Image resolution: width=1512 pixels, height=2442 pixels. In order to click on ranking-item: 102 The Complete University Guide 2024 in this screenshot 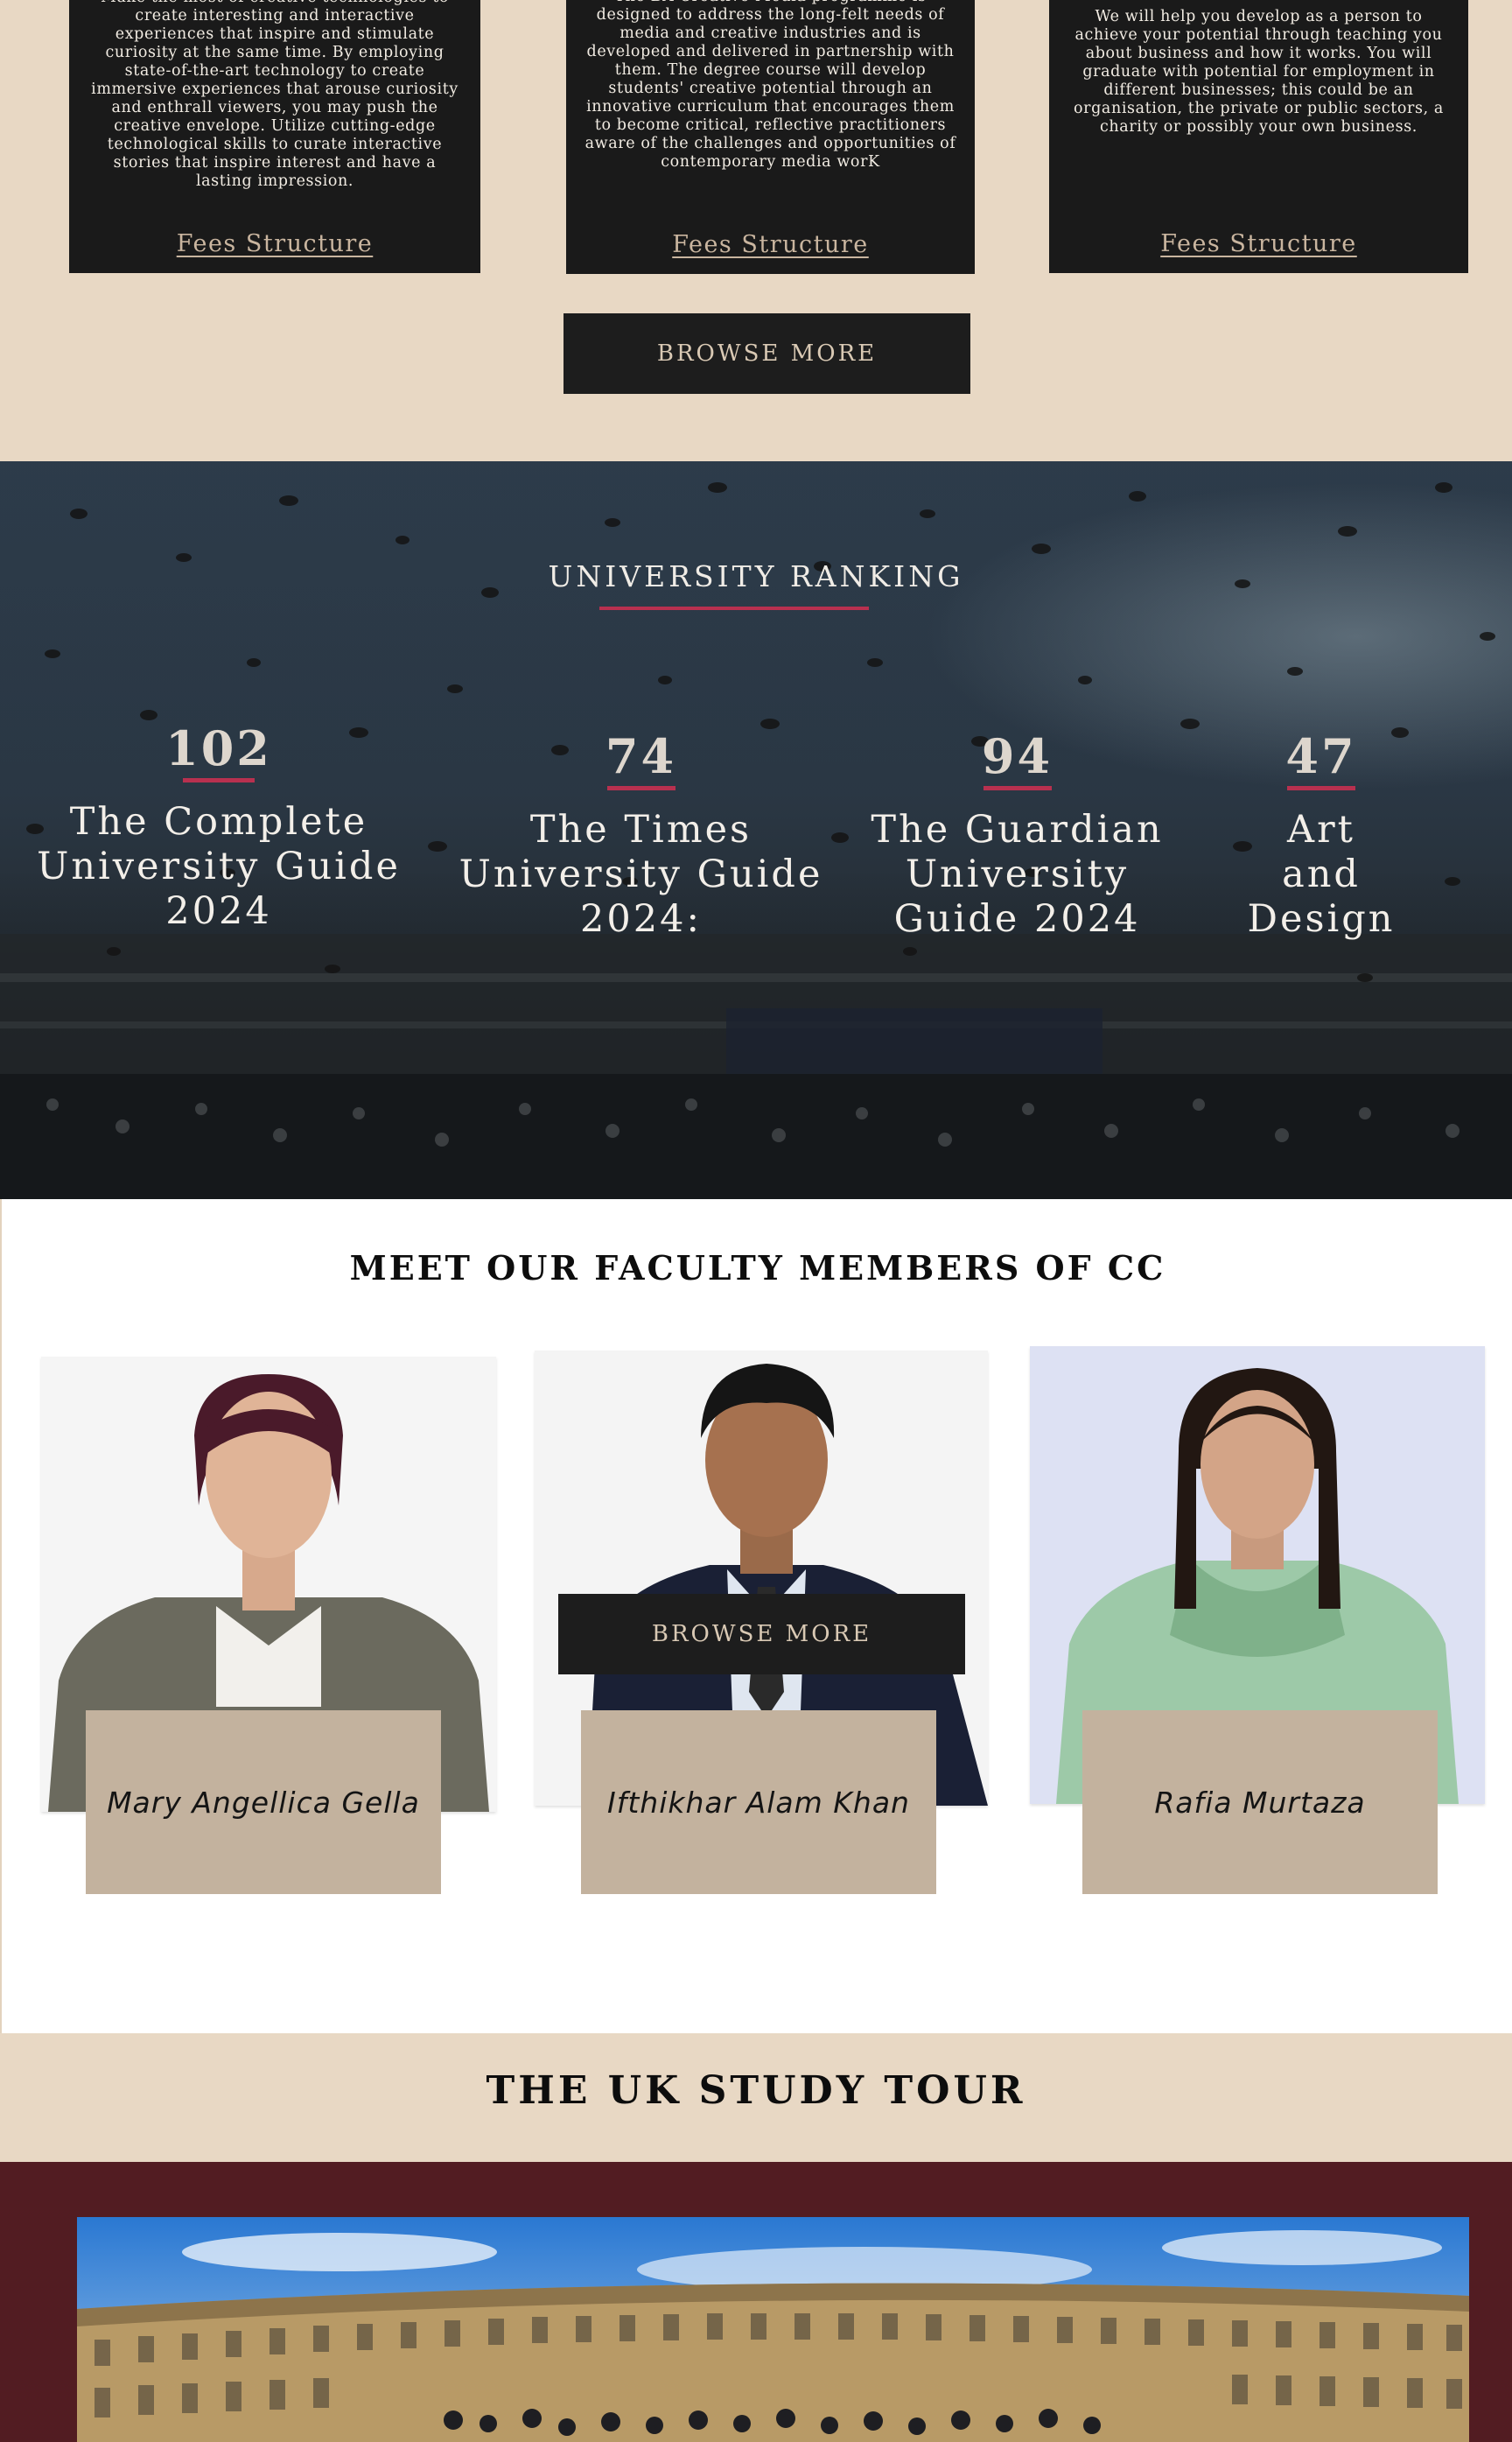, I will do `click(218, 827)`.